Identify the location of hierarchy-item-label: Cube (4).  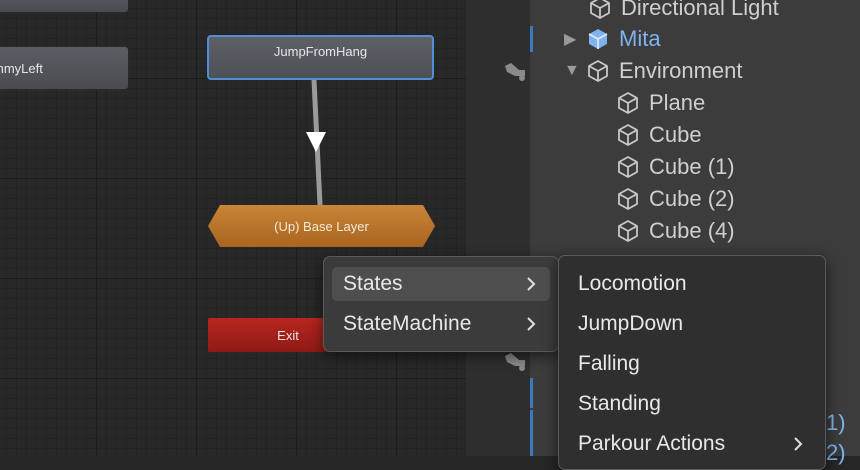
(692, 230).